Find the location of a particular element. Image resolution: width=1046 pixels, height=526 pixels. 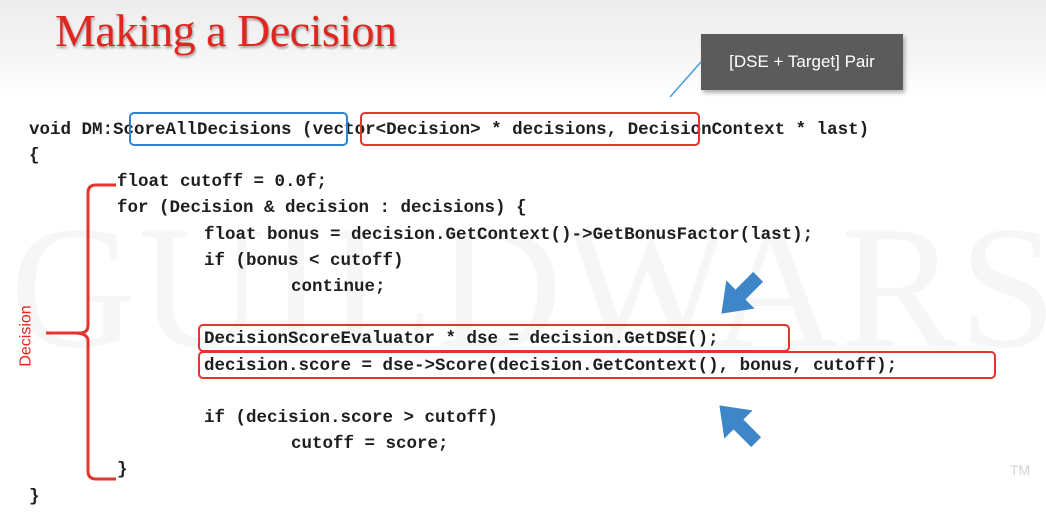

code-line-close-brace: } is located at coordinates (34, 497).